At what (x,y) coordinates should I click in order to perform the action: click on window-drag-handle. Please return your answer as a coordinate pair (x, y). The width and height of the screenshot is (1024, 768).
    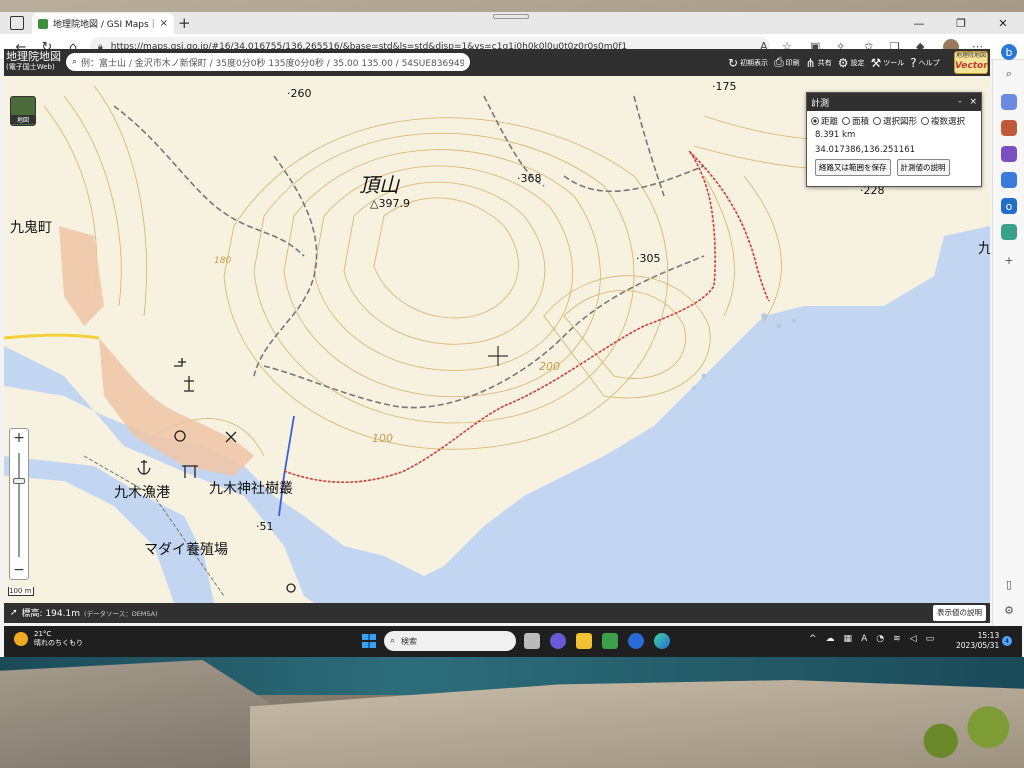
    Looking at the image, I should click on (511, 16).